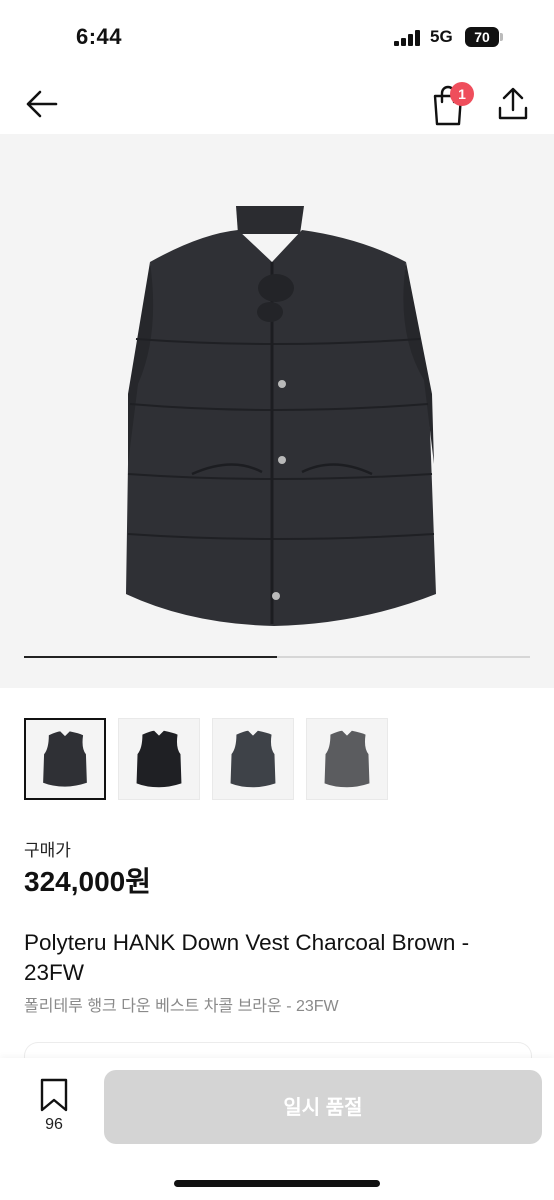  Describe the element at coordinates (54, 1124) in the screenshot. I see `wishlist-count: 96` at that location.